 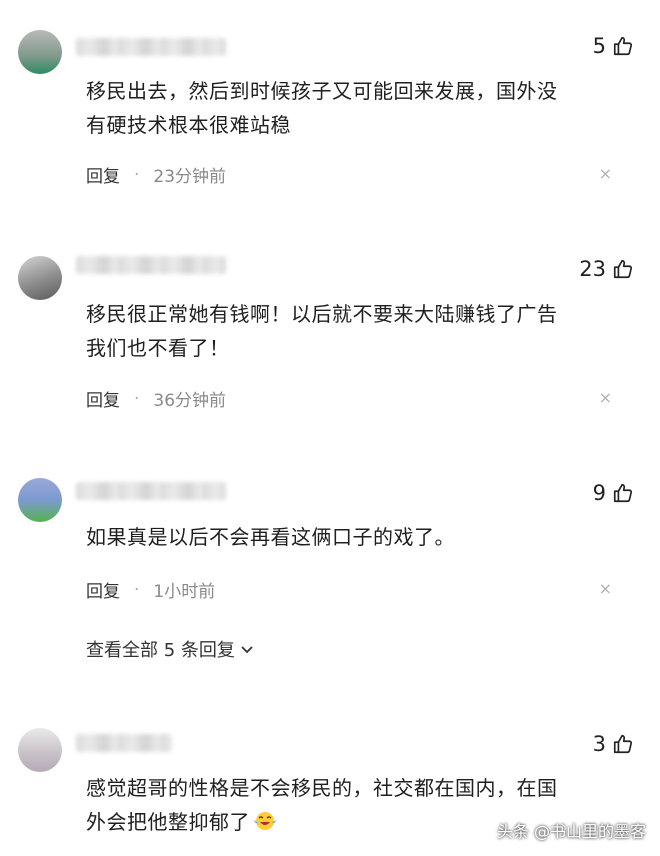 What do you see at coordinates (592, 269) in the screenshot?
I see `like-count: 23` at bounding box center [592, 269].